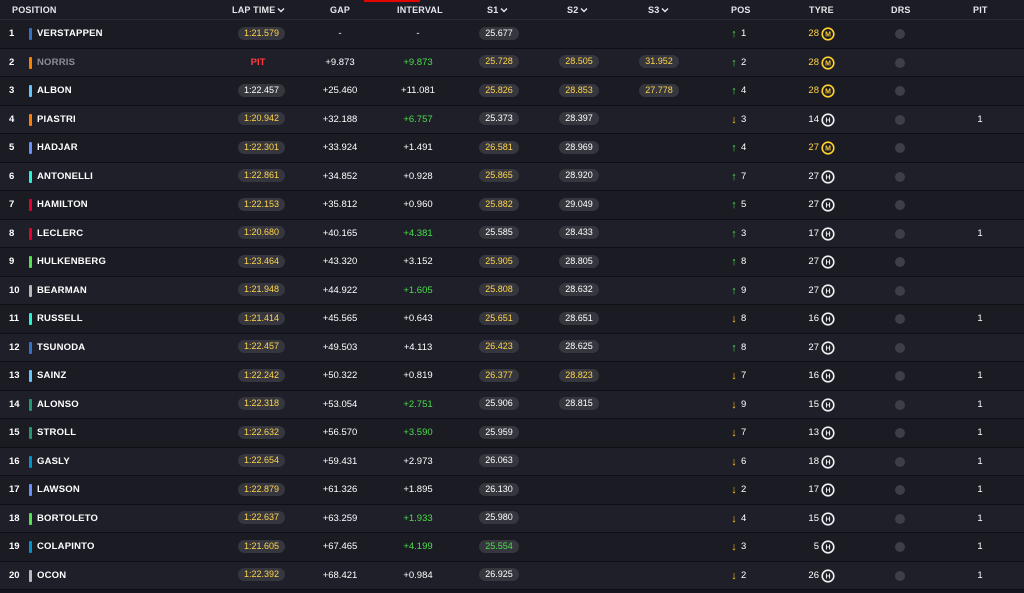 This screenshot has height=593, width=1024. What do you see at coordinates (418, 575) in the screenshot?
I see `interval: +0.984` at bounding box center [418, 575].